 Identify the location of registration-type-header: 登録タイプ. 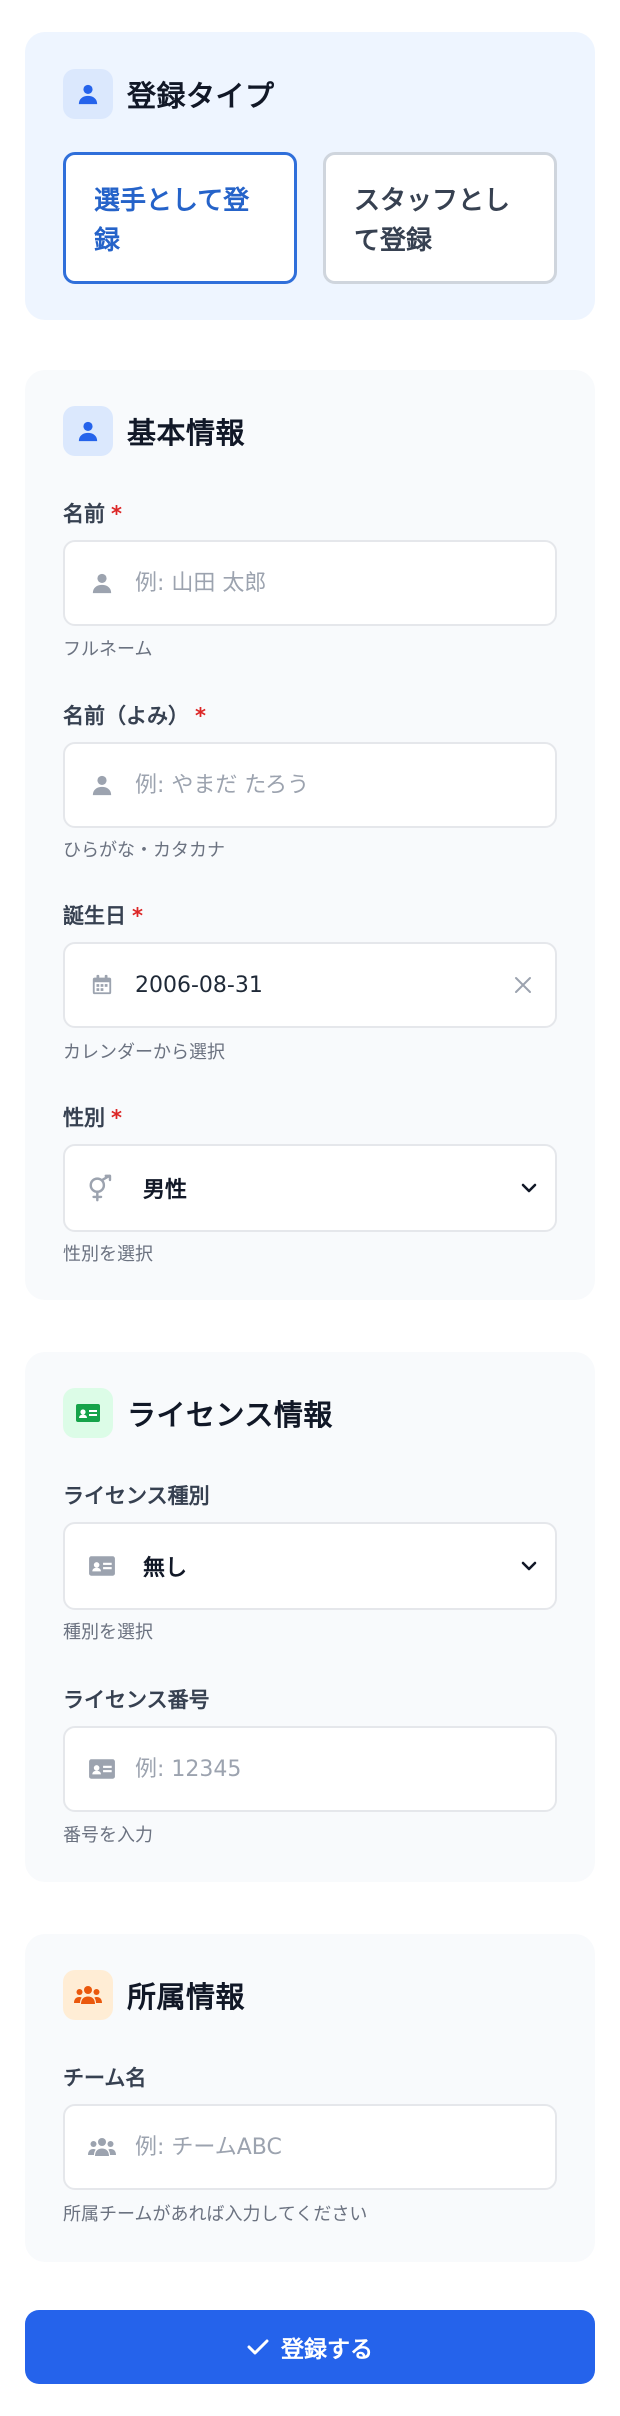
(169, 94).